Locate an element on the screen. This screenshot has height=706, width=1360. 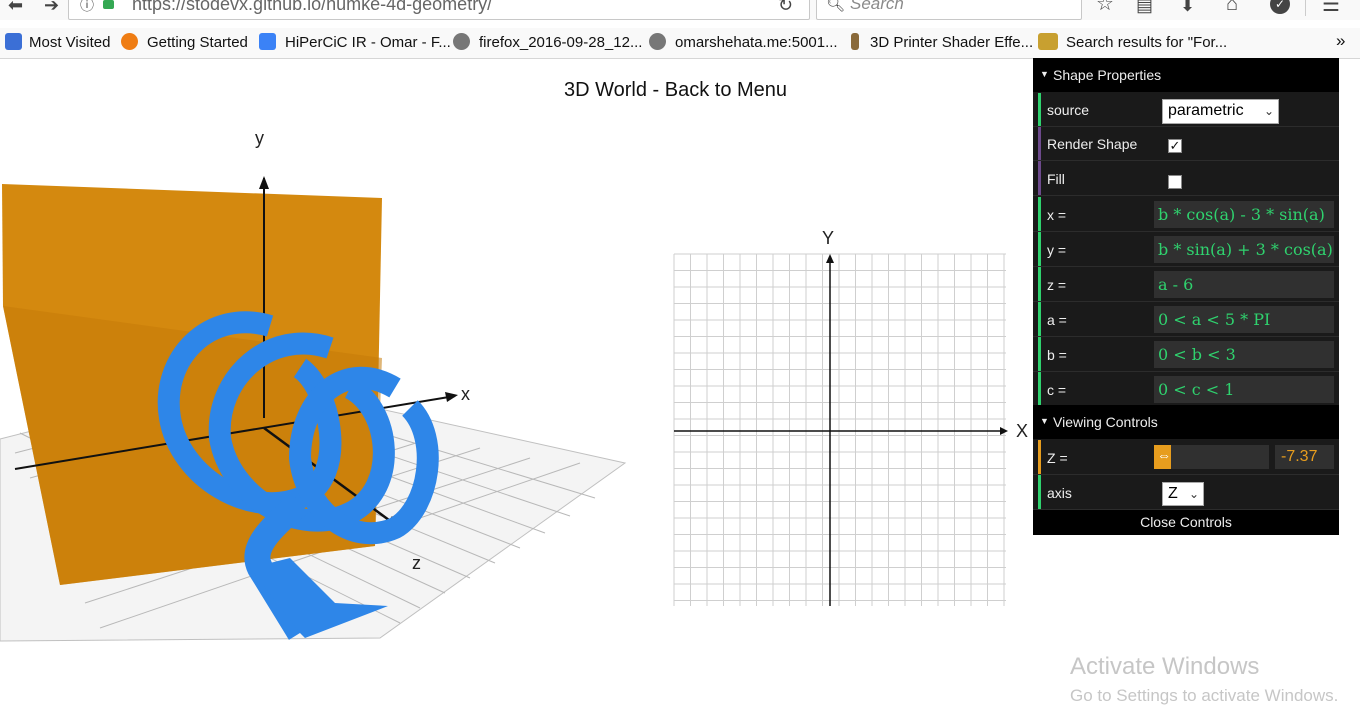
activate-windows-title: Activate Windows is located at coordinates (1165, 666).